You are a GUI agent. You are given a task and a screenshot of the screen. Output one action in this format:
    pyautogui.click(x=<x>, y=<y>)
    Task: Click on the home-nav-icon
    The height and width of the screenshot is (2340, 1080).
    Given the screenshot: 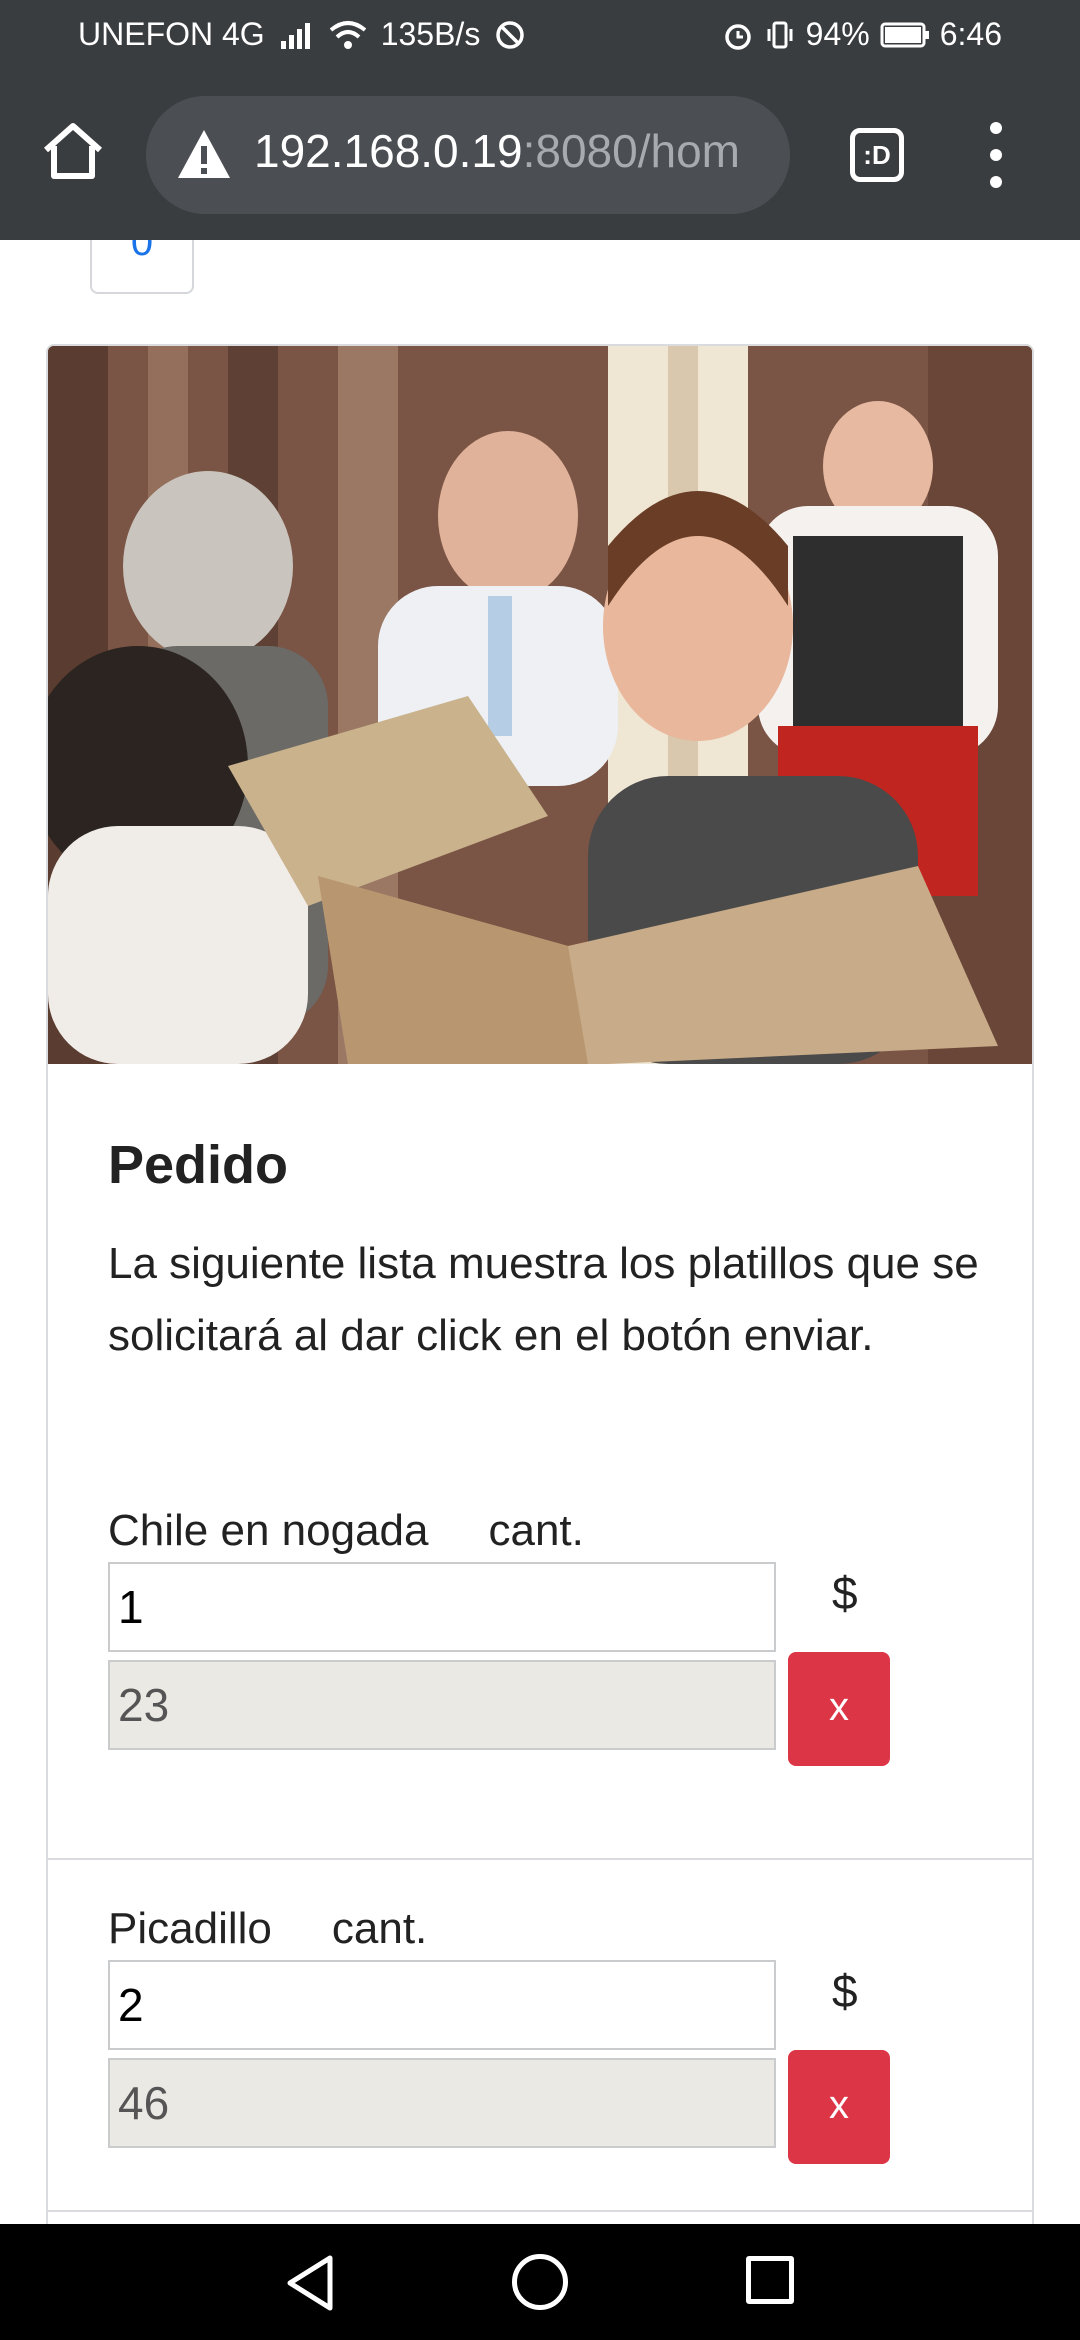 What is the action you would take?
    pyautogui.click(x=540, y=2282)
    